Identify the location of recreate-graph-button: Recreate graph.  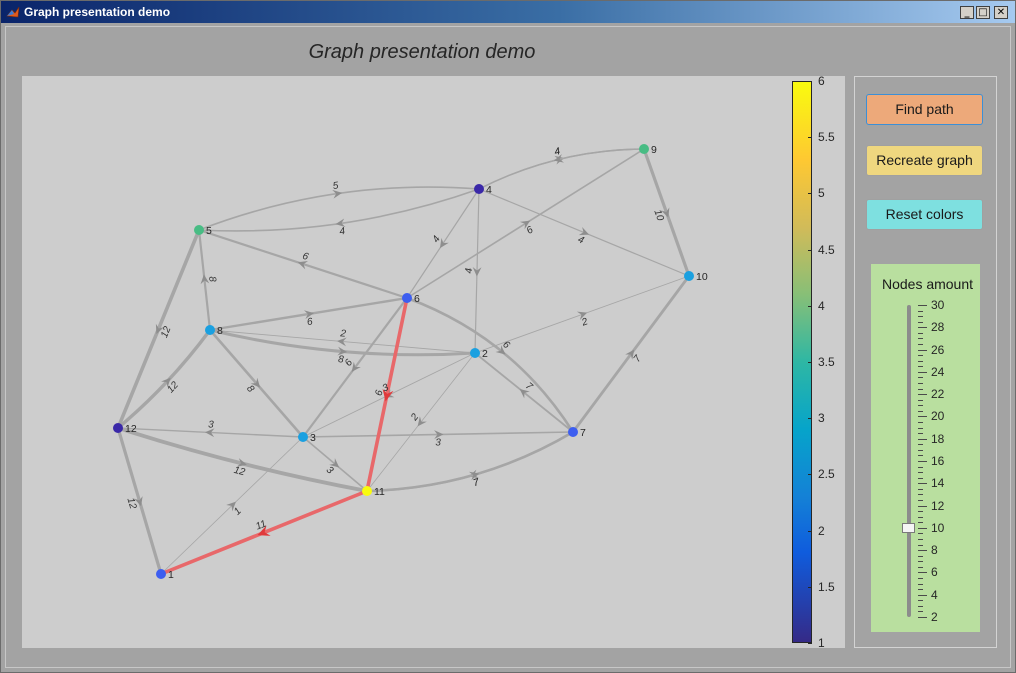
(924, 160).